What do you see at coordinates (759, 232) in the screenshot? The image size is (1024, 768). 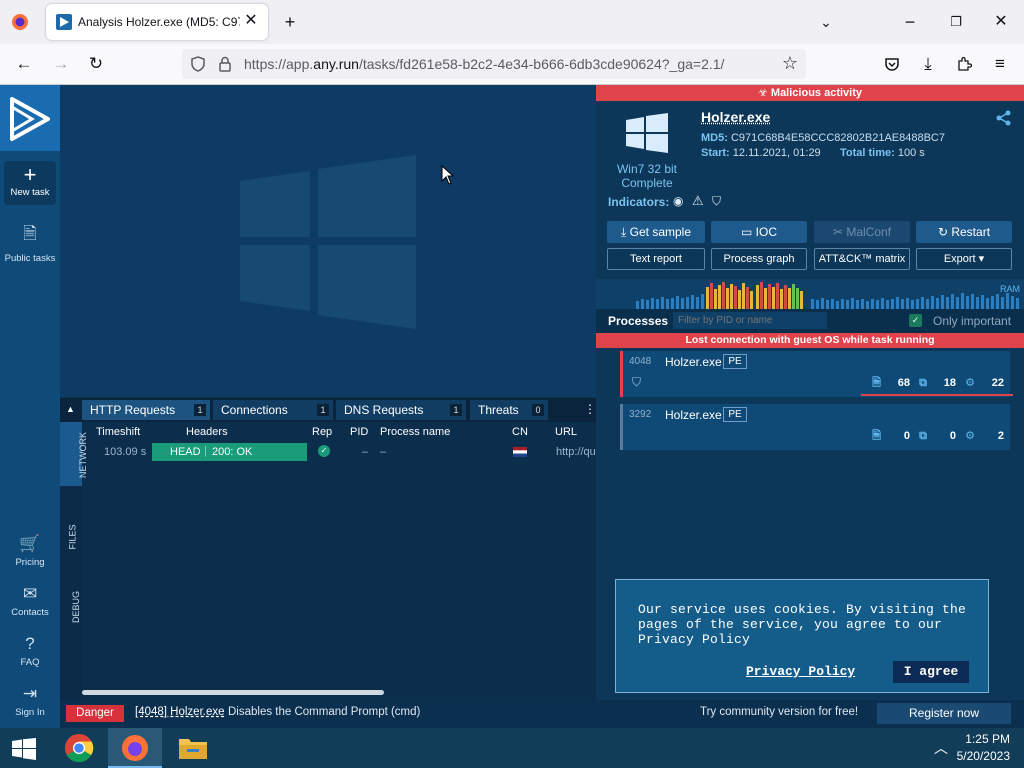 I see `ioc-button: ▭ IOC` at bounding box center [759, 232].